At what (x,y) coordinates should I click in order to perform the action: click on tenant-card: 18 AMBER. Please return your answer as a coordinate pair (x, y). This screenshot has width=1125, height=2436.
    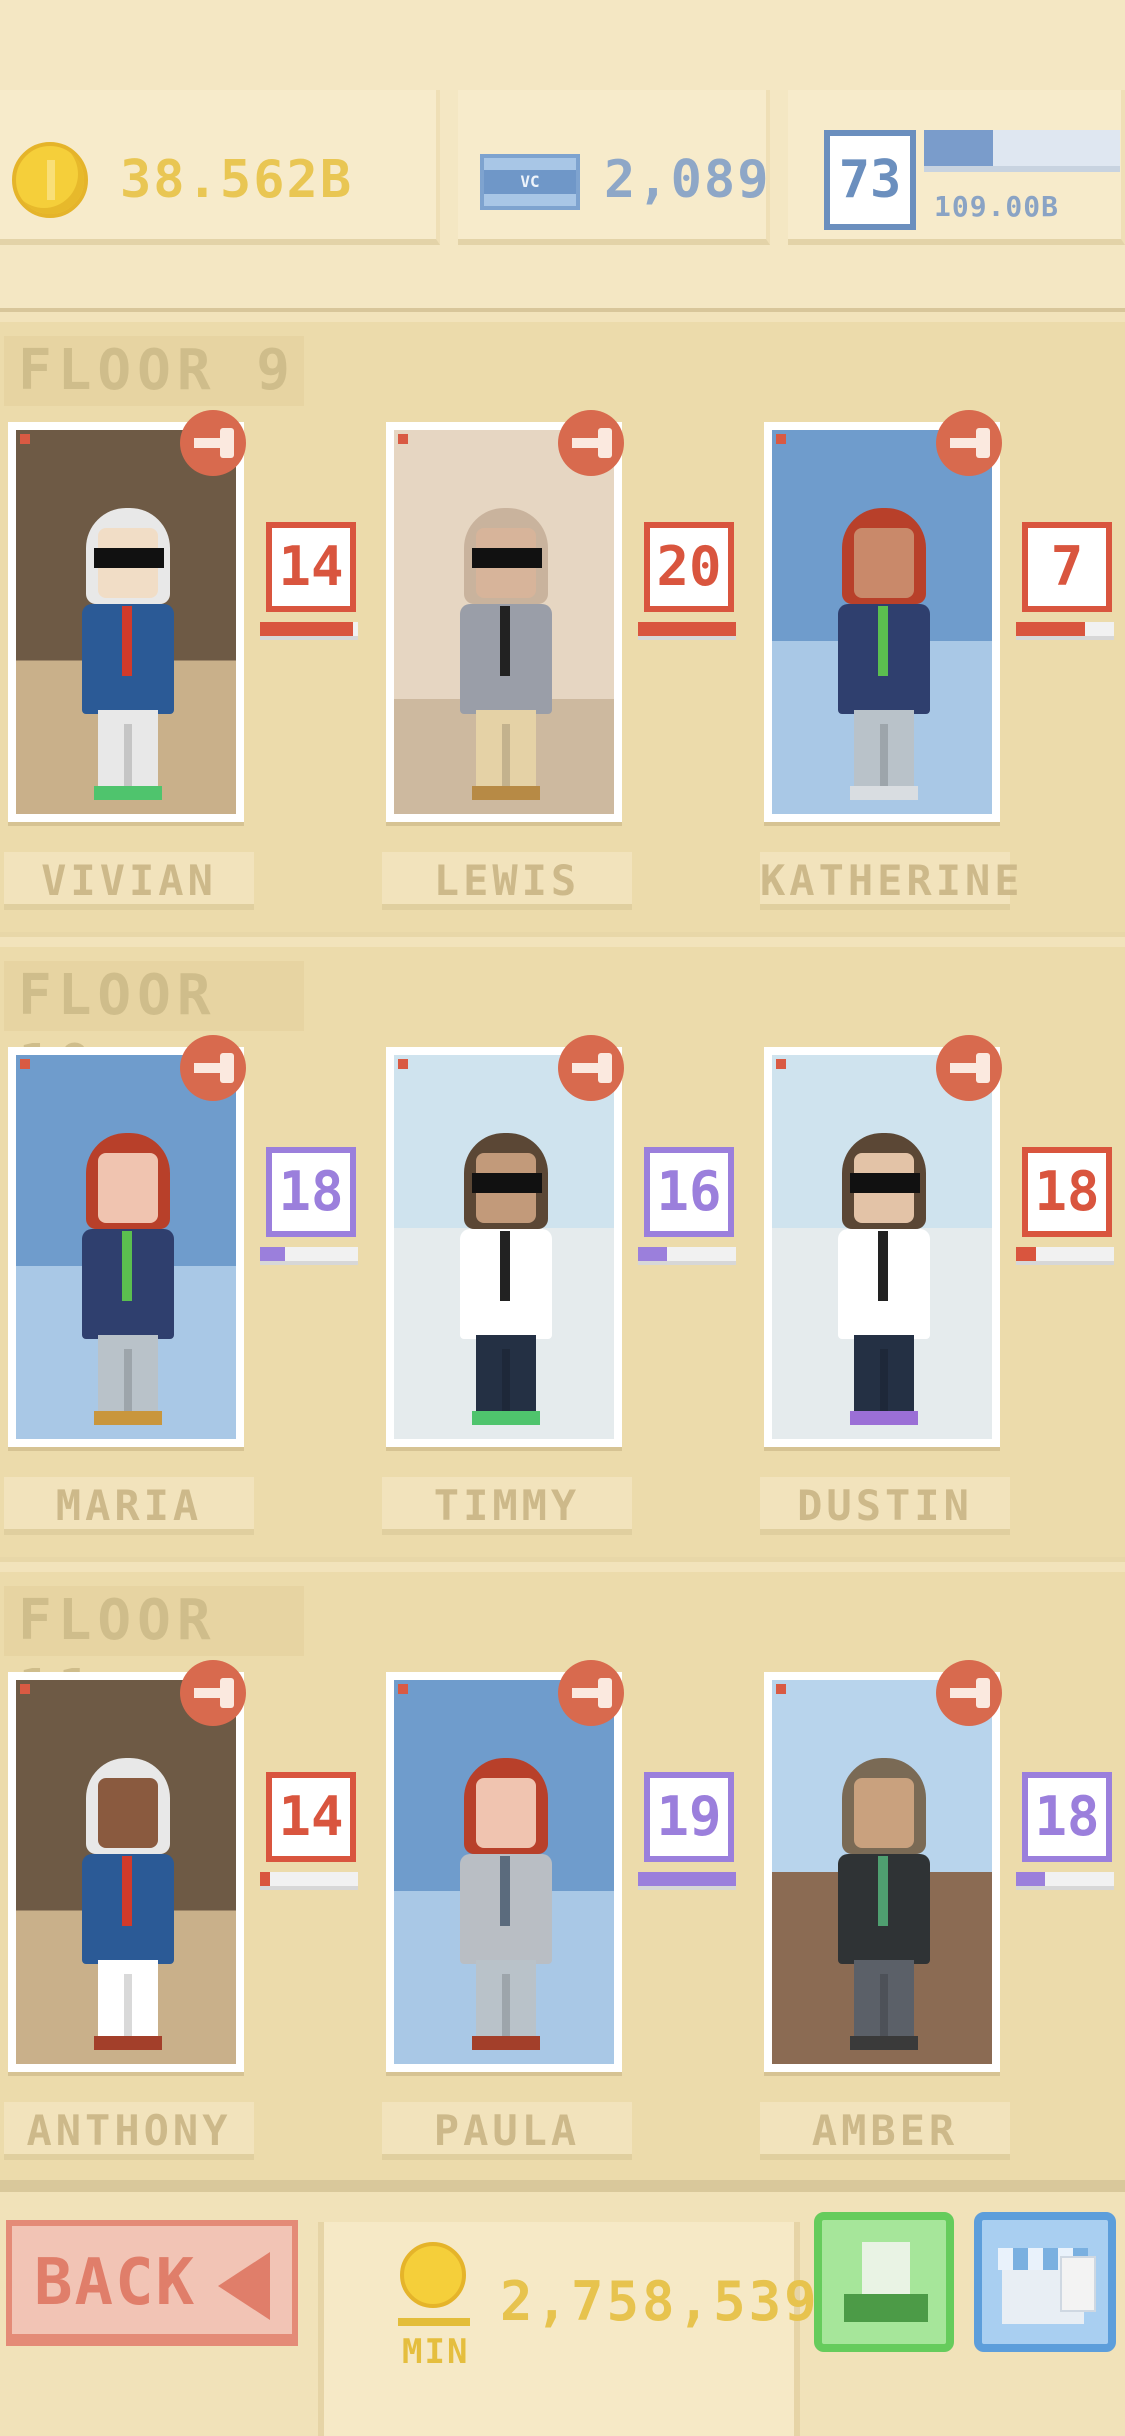
    Looking at the image, I should click on (942, 1926).